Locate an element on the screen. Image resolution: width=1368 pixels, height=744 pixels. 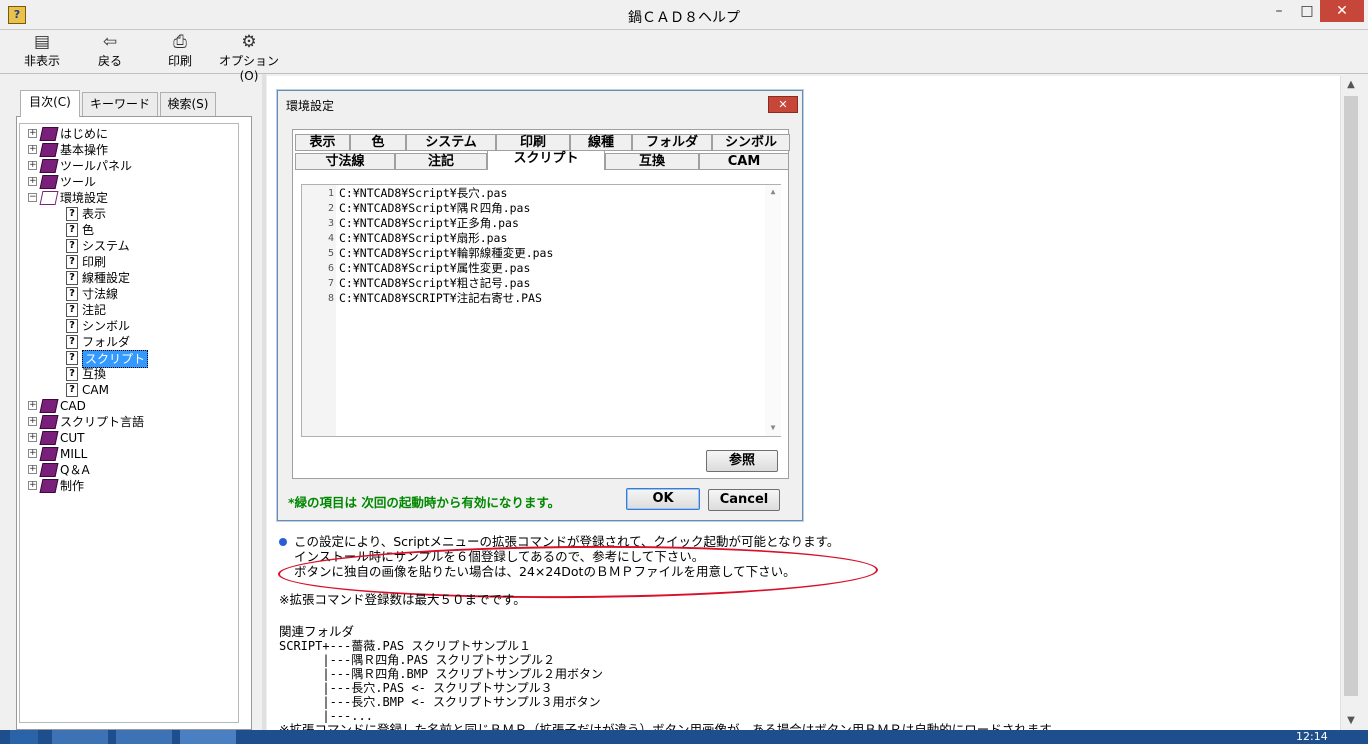
tree-subitem-label: 線種設定 is located at coordinates (106, 278).